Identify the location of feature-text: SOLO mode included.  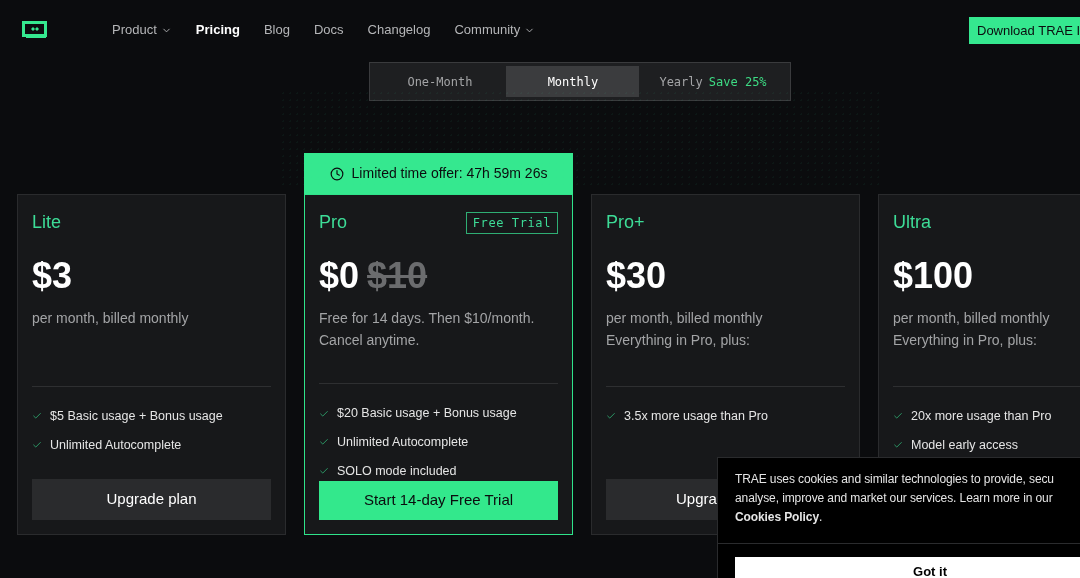
(397, 471).